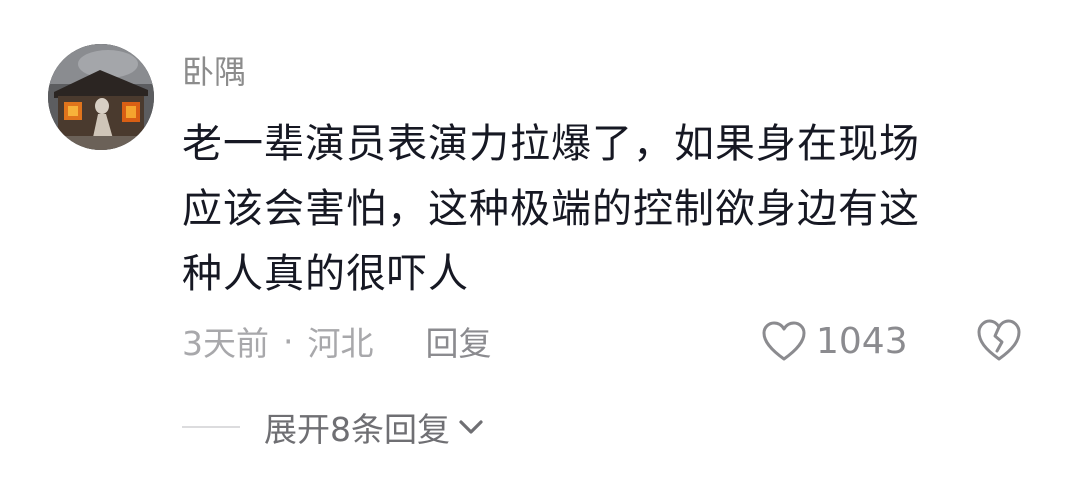  I want to click on comment-time: 3天前, so click(225, 343).